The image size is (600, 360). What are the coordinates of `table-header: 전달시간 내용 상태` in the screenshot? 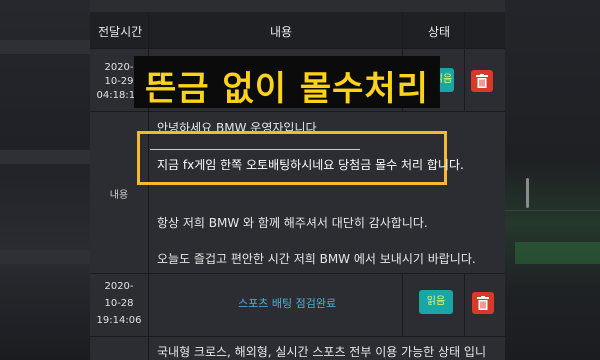 It's located at (297, 30).